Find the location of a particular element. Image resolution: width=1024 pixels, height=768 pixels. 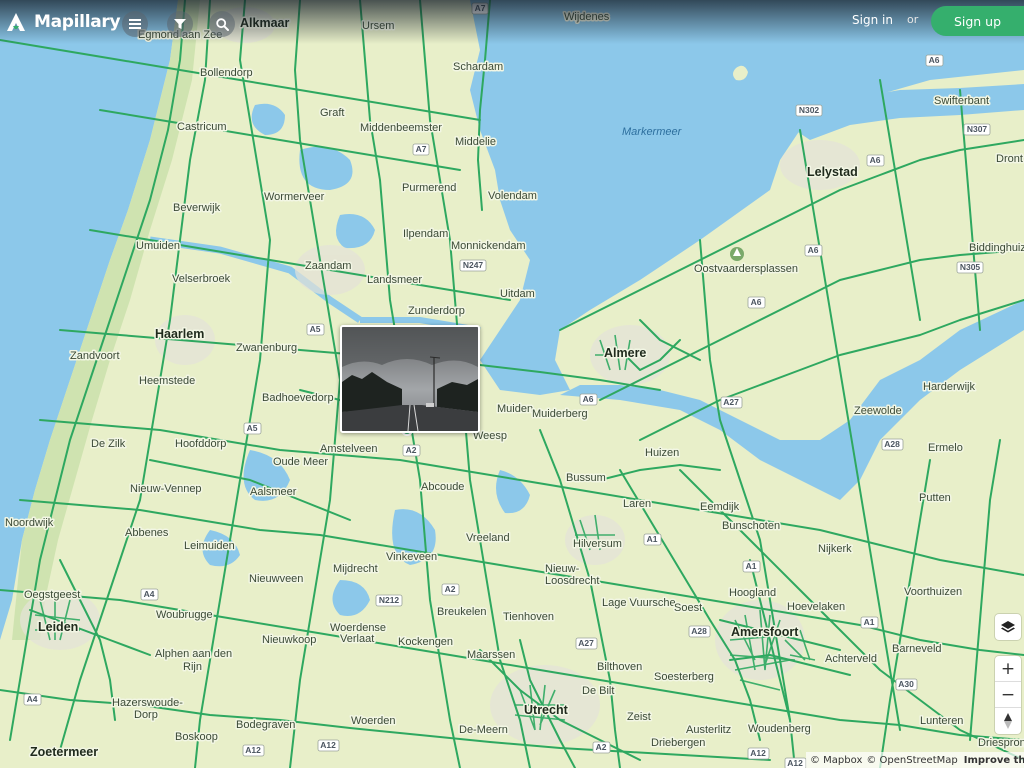

mapbox-attribution: © Mapbox is located at coordinates (836, 760).